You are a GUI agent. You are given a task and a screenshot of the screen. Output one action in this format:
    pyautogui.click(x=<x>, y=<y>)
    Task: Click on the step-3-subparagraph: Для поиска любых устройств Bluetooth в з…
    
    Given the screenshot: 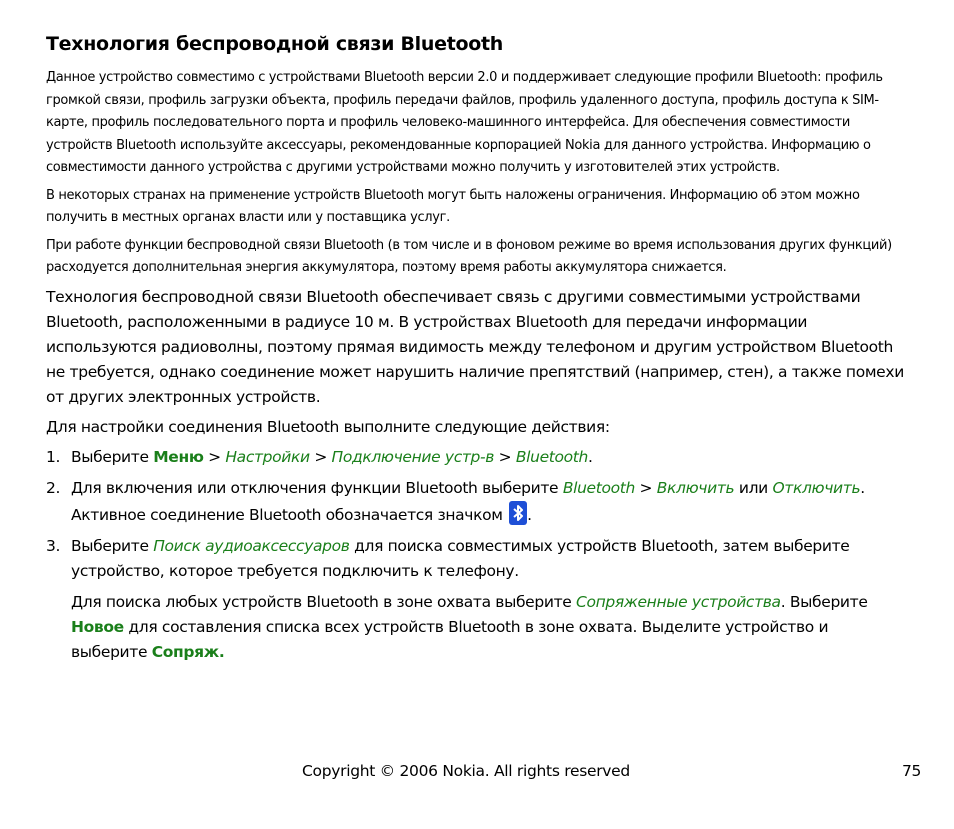 What is the action you would take?
    pyautogui.click(x=489, y=627)
    